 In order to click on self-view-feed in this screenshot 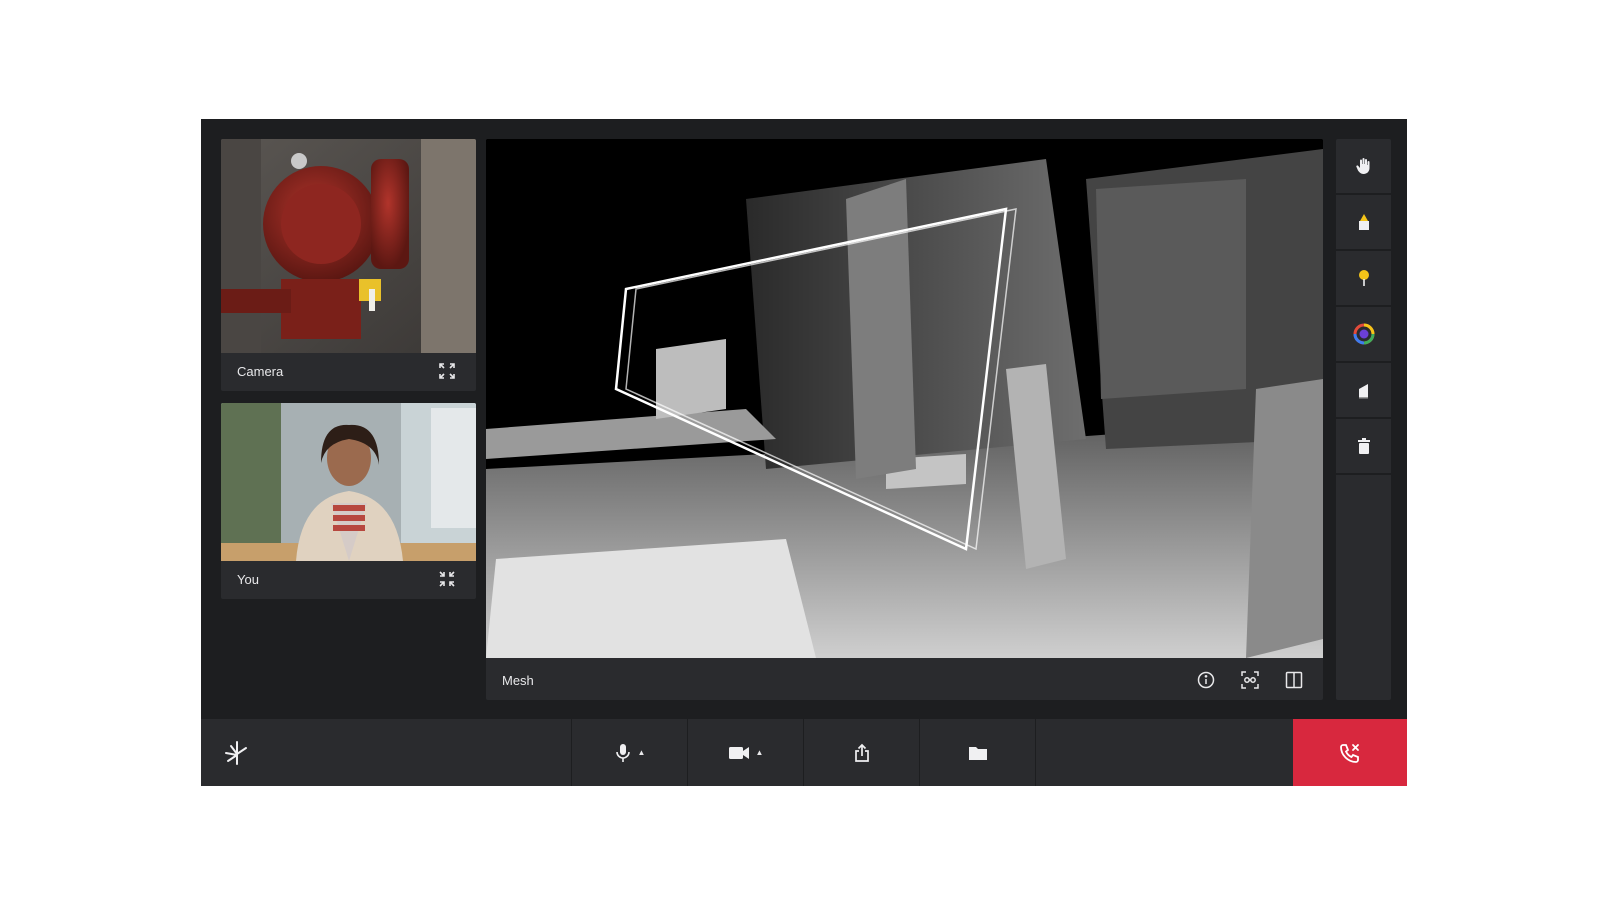, I will do `click(348, 482)`.